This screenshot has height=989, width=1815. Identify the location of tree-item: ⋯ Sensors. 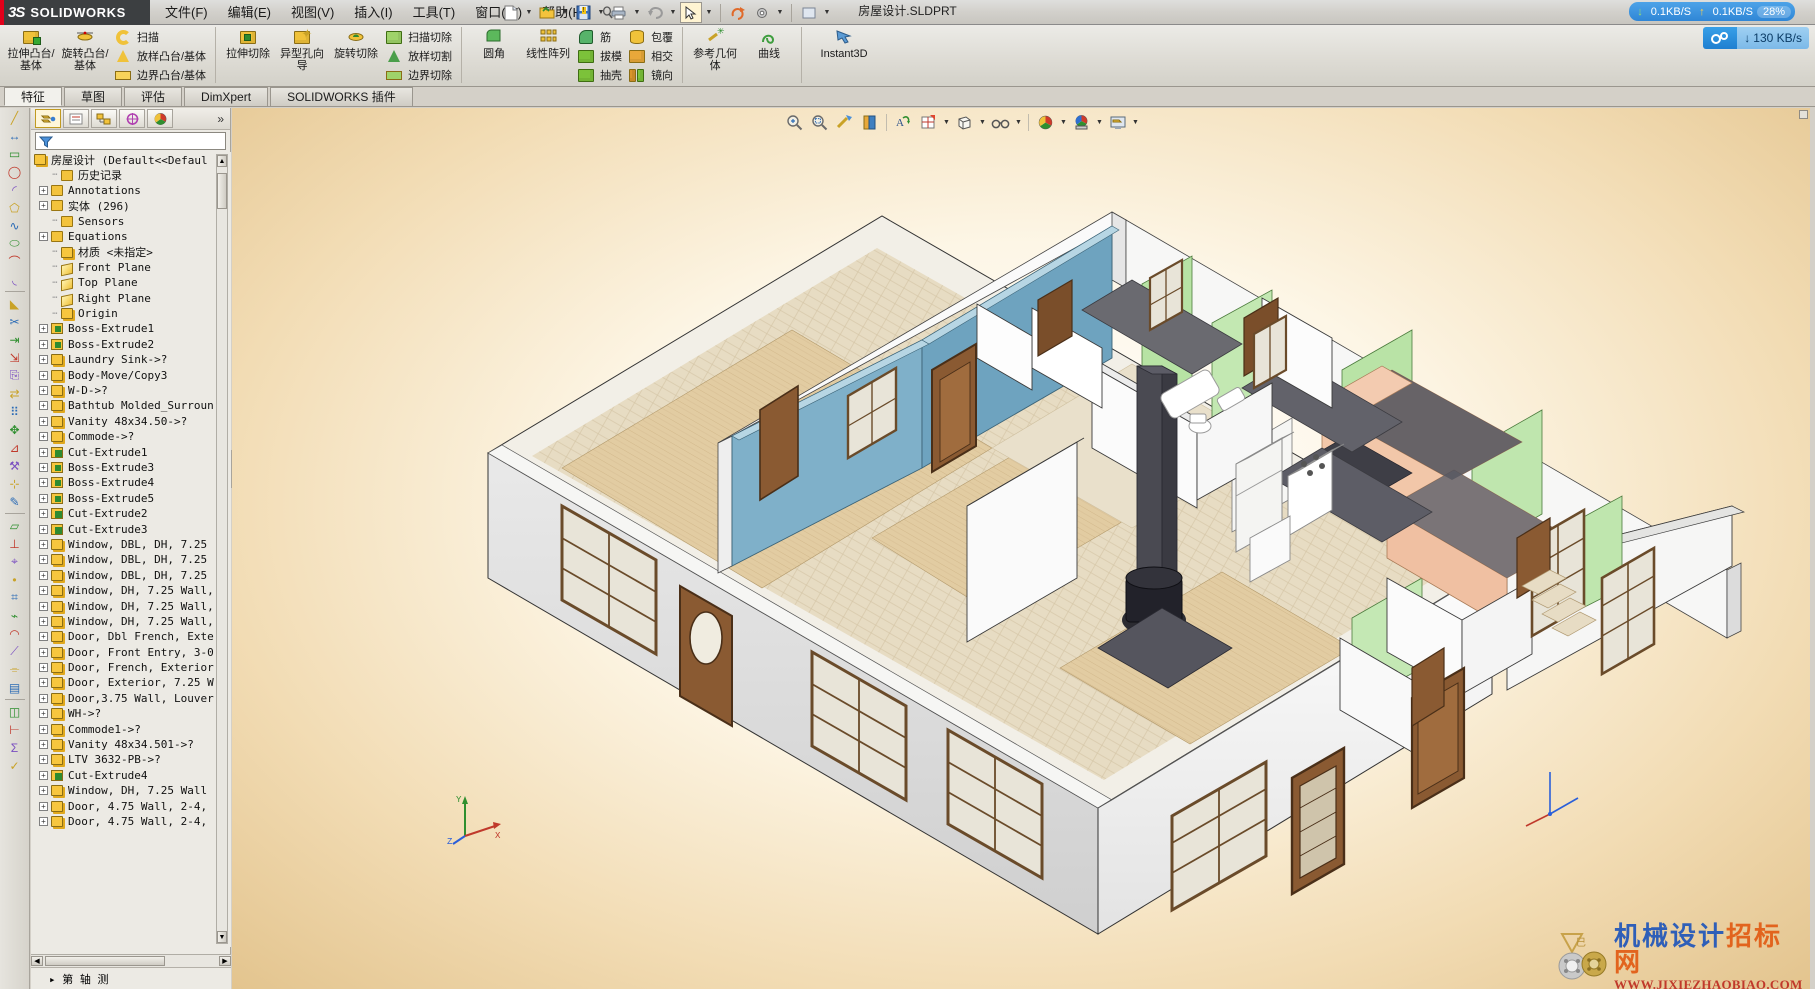
(131, 221).